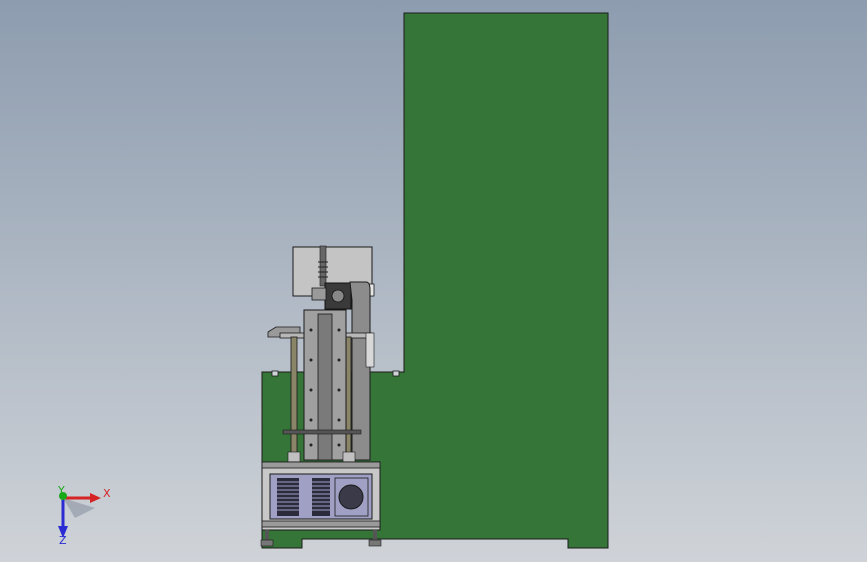 Image resolution: width=867 pixels, height=562 pixels. I want to click on cross-bar, so click(322, 432).